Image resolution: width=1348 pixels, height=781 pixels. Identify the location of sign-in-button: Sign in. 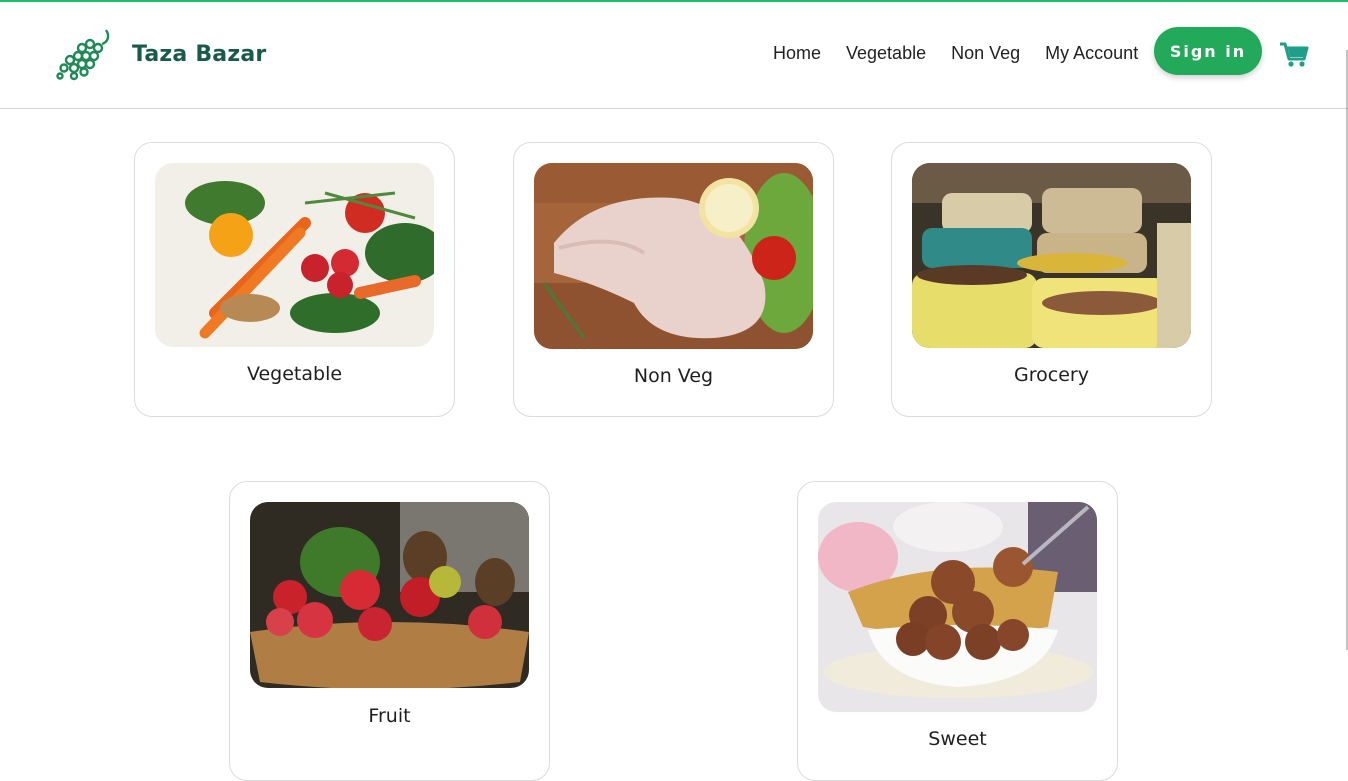
(1208, 51).